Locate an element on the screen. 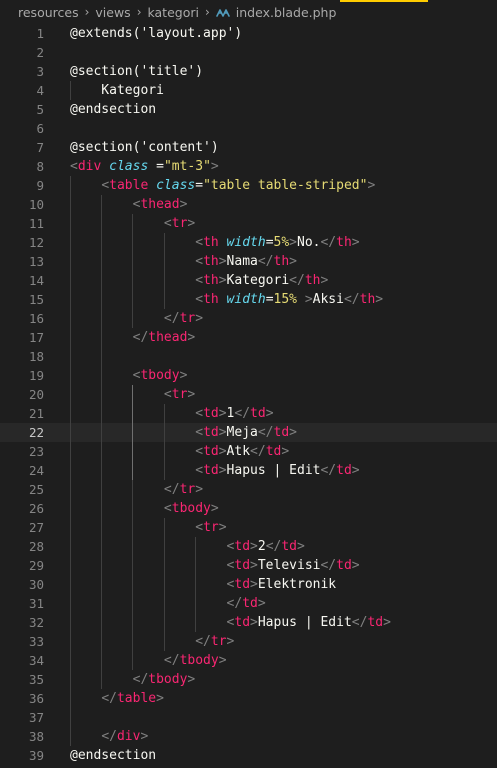 The image size is (497, 768). code-token-attr-value: "mt-3" is located at coordinates (187, 166).